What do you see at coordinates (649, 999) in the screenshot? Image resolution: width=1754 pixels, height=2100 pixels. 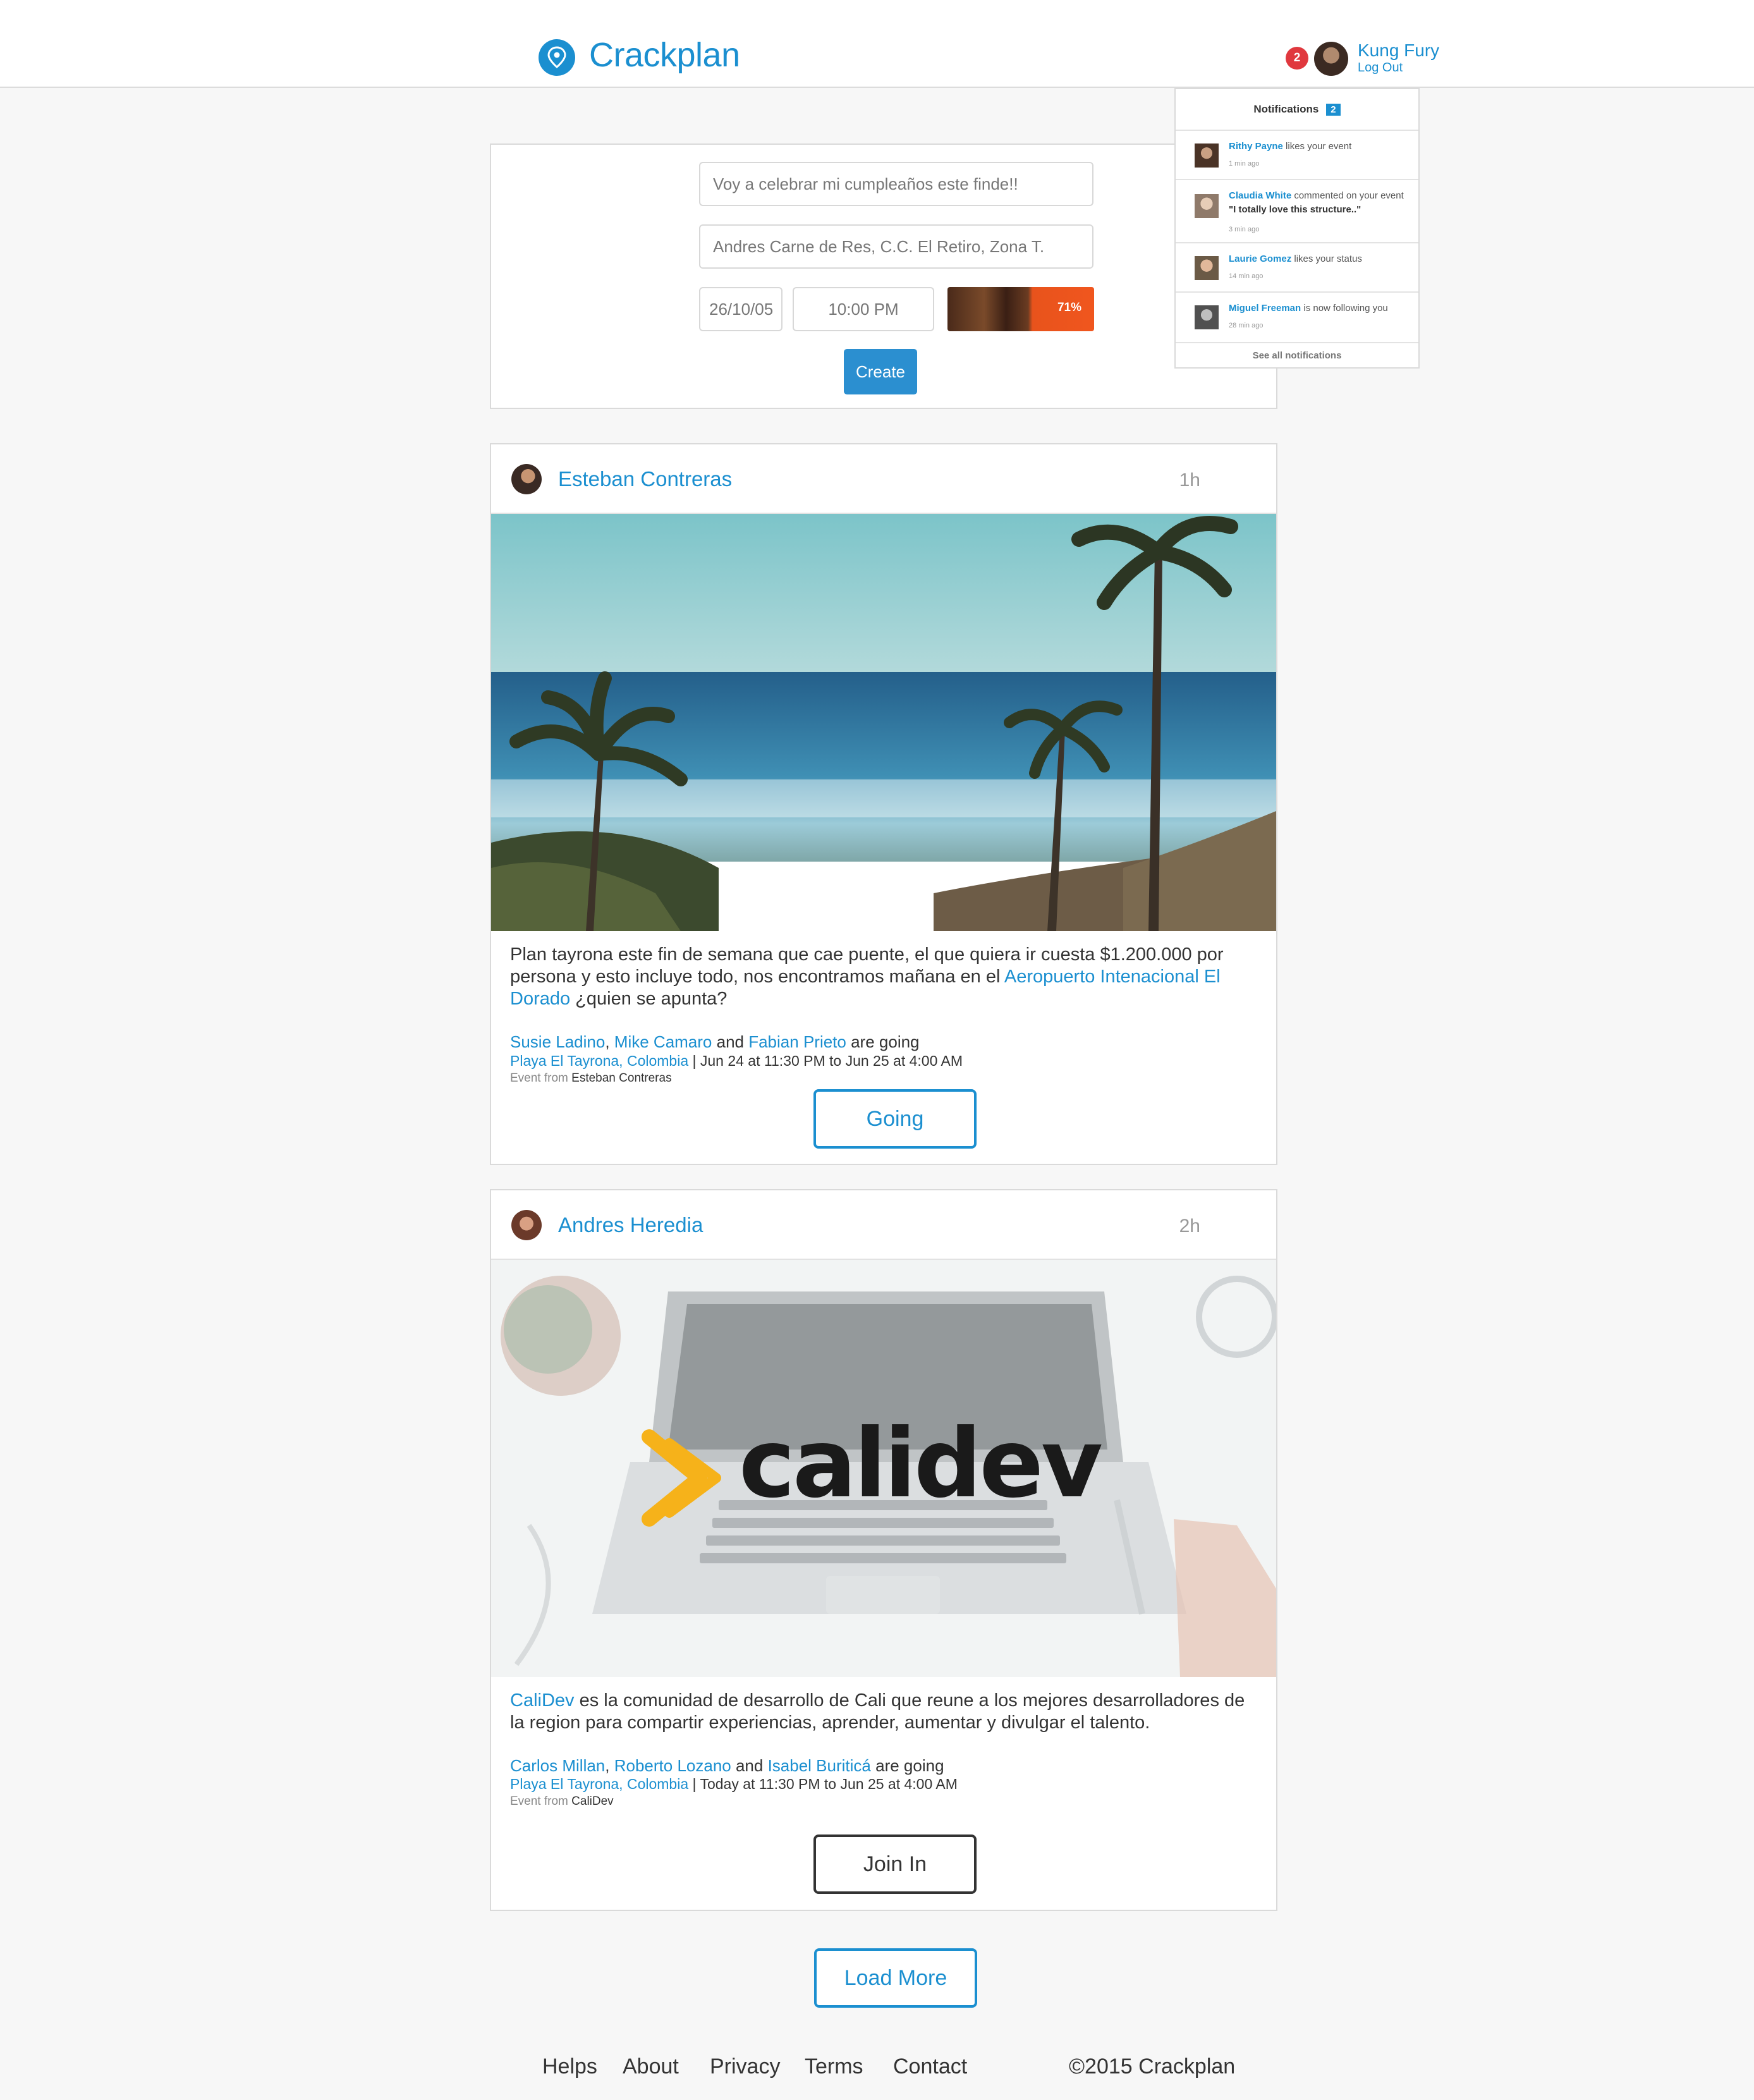 I see `post-text-part: ¿quien se apunta?` at bounding box center [649, 999].